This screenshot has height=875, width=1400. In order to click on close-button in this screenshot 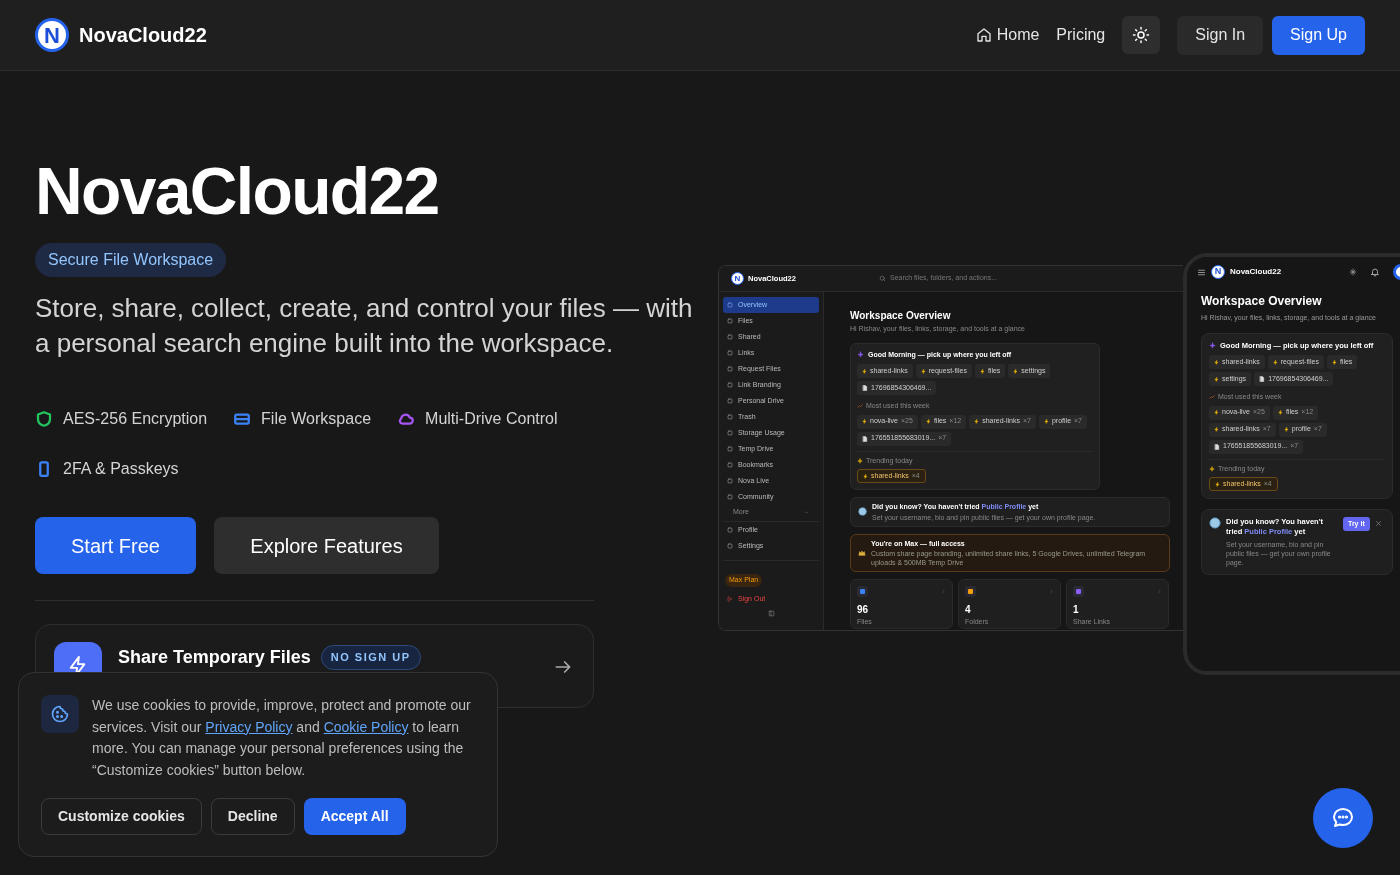, I will do `click(1378, 523)`.